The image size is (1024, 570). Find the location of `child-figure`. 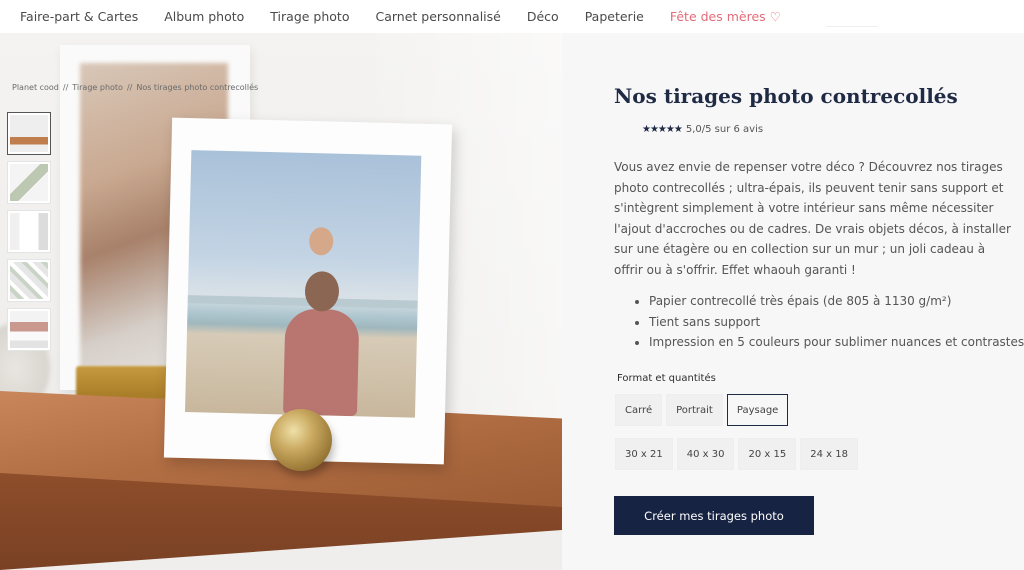

child-figure is located at coordinates (321, 241).